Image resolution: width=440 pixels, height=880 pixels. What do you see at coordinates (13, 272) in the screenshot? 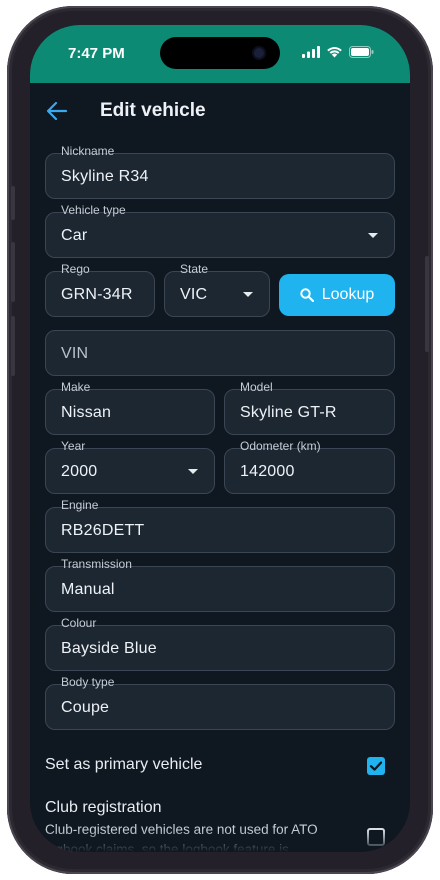
I see `volume-up-button` at bounding box center [13, 272].